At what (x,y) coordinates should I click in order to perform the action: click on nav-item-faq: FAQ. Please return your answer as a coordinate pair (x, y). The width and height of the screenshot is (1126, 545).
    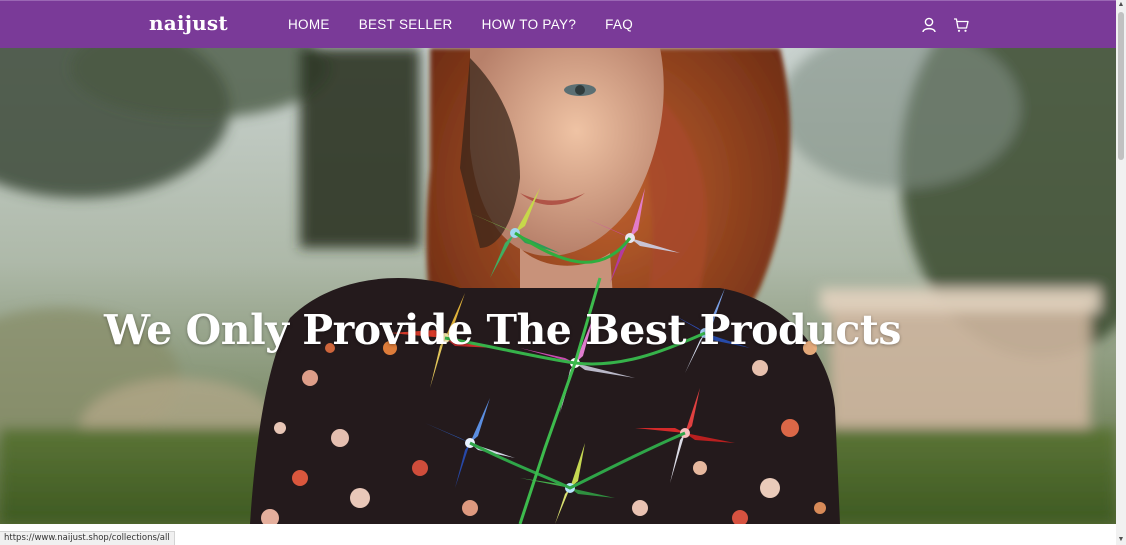
    Looking at the image, I should click on (619, 24).